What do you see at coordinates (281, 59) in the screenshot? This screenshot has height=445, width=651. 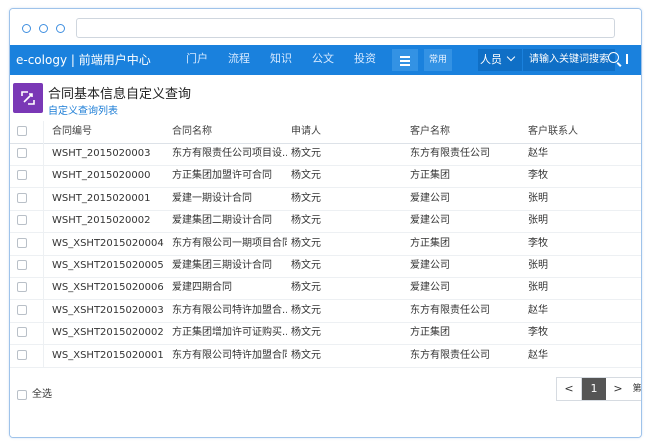 I see `nav-item-knowledge: 知识` at bounding box center [281, 59].